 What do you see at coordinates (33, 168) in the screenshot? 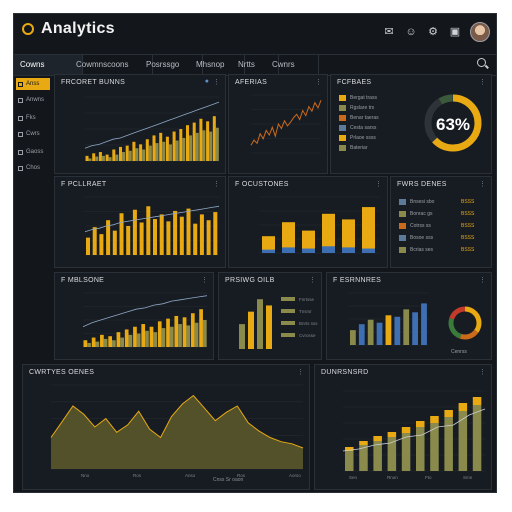
I see `sidebar-item-5: Chos` at bounding box center [33, 168].